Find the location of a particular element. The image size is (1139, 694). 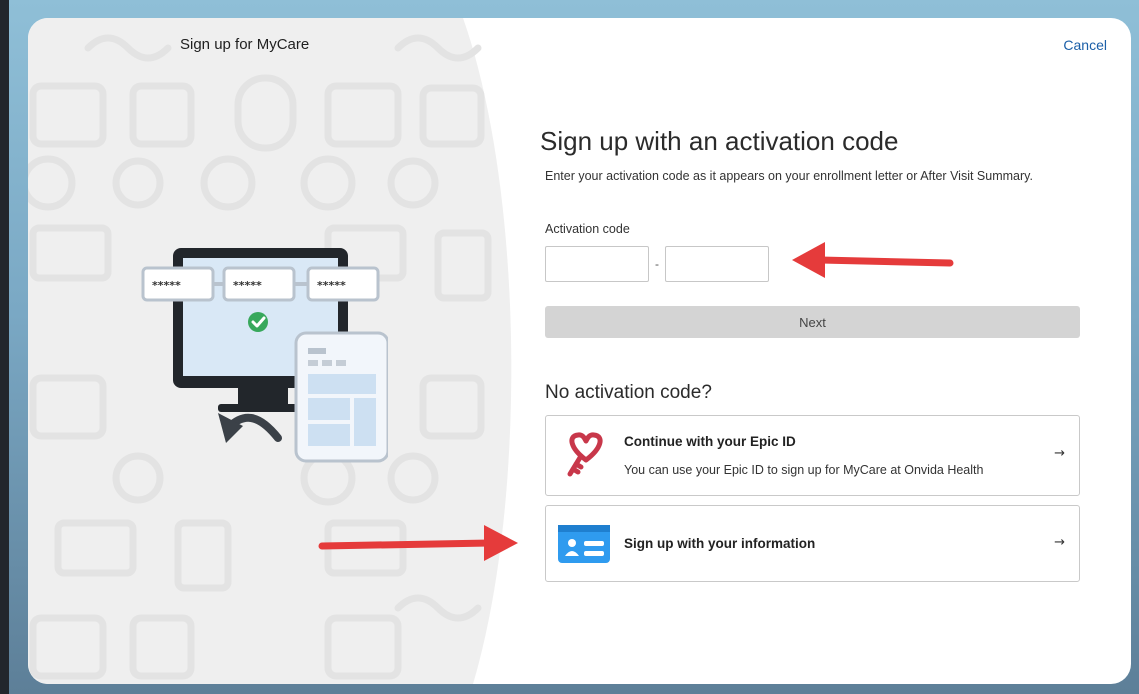

curved-arrow-icon is located at coordinates (250, 428).